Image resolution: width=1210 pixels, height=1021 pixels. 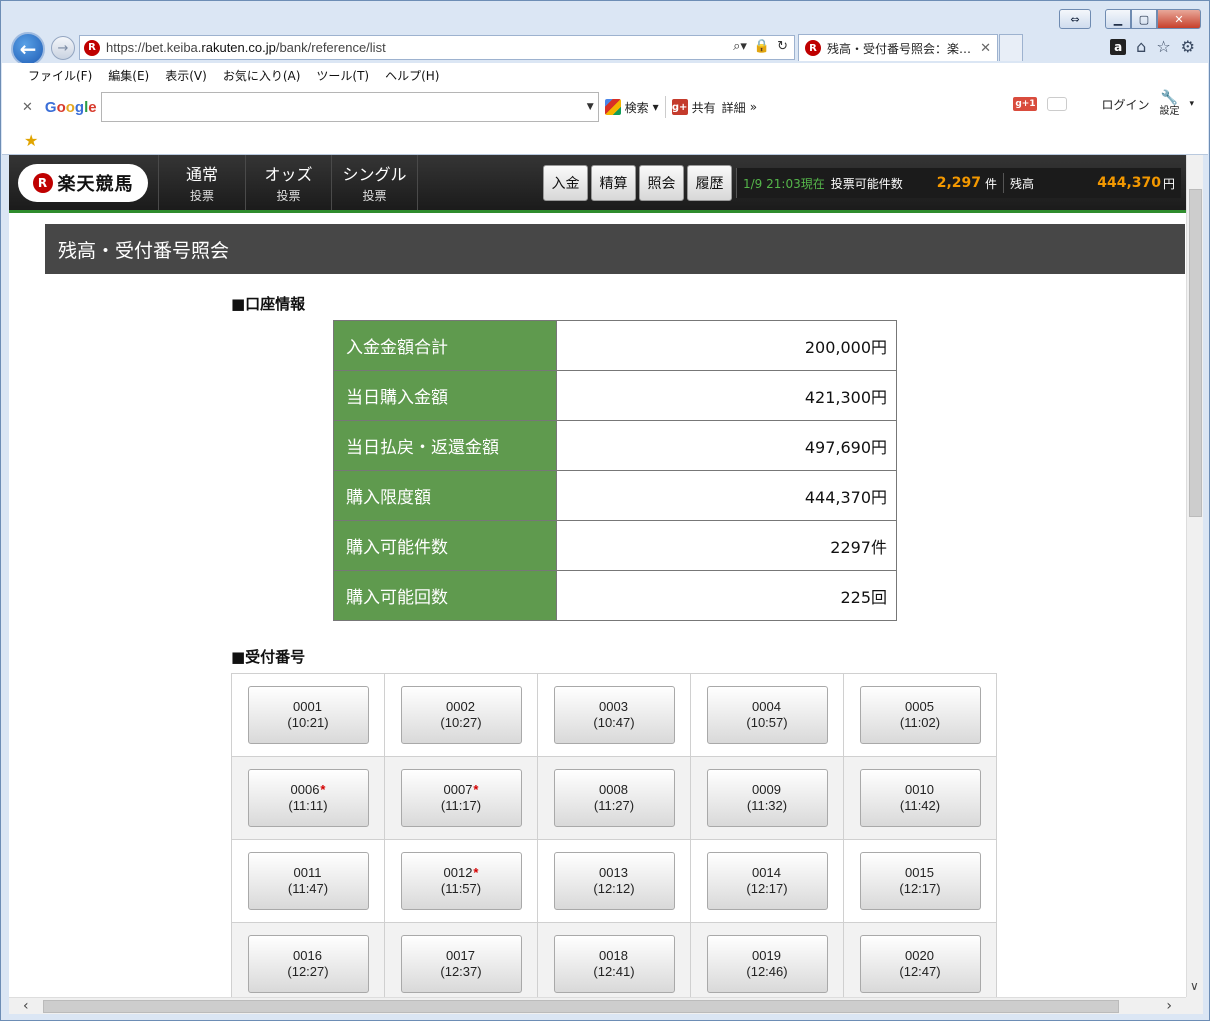 What do you see at coordinates (766, 707) in the screenshot?
I see `receipt-number: 0004` at bounding box center [766, 707].